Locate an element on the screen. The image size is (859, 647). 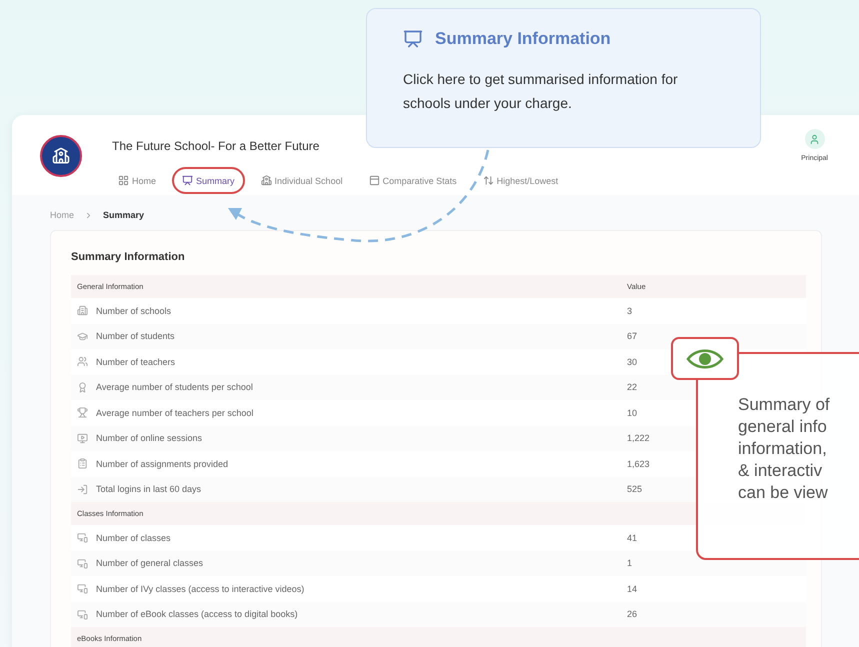
row-label: Total logins in last 60 days is located at coordinates (149, 489).